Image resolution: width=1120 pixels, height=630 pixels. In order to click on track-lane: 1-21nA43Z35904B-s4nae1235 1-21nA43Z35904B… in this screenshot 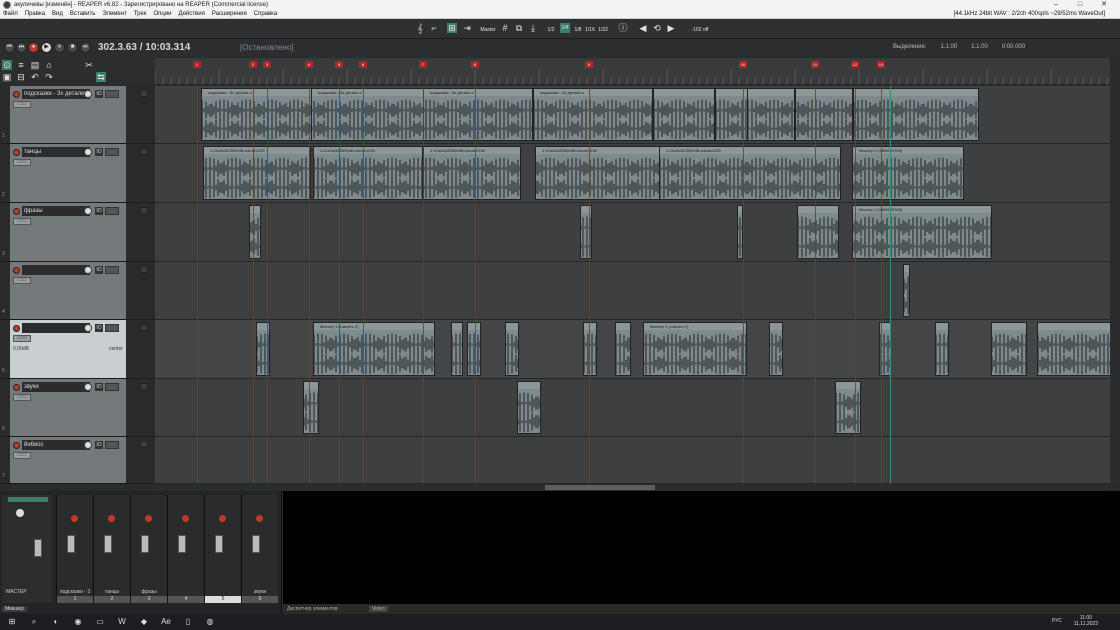, I will do `click(632, 173)`.